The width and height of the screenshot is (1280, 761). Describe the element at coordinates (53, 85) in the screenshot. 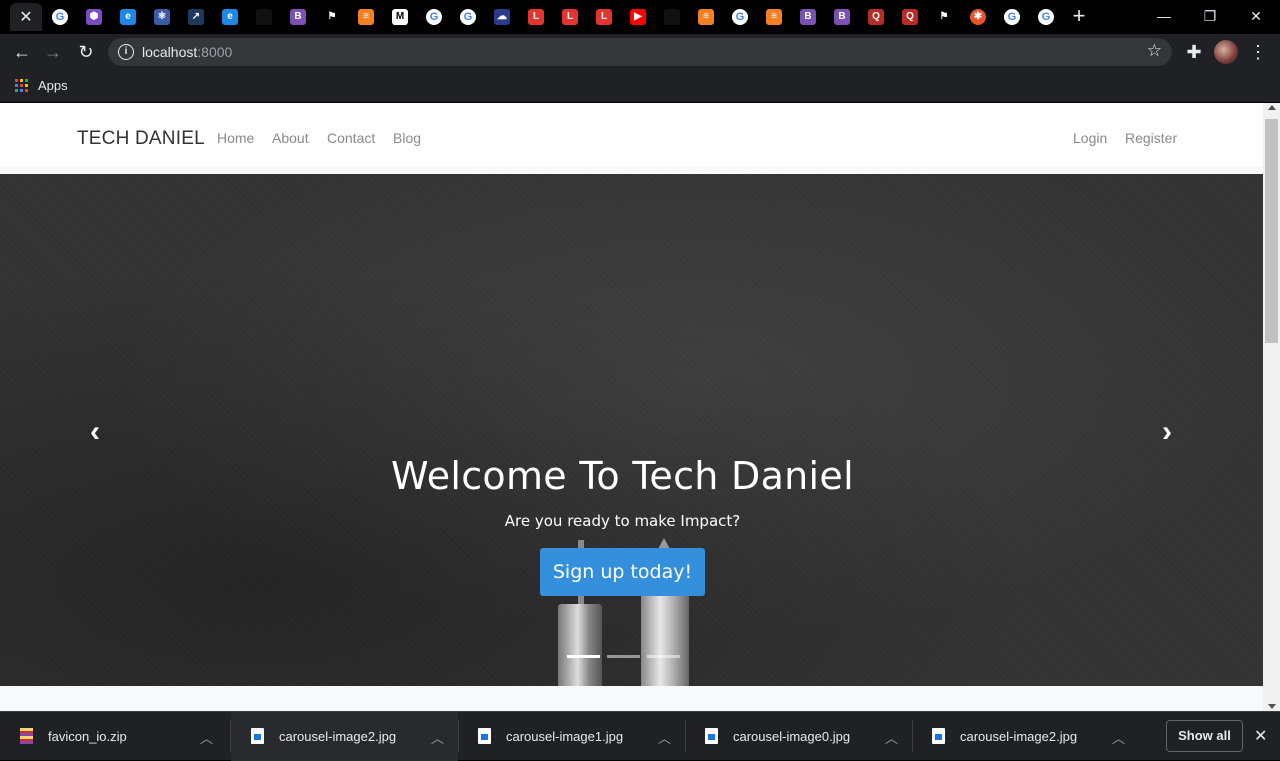

I see `apps-bookmark: Apps` at that location.